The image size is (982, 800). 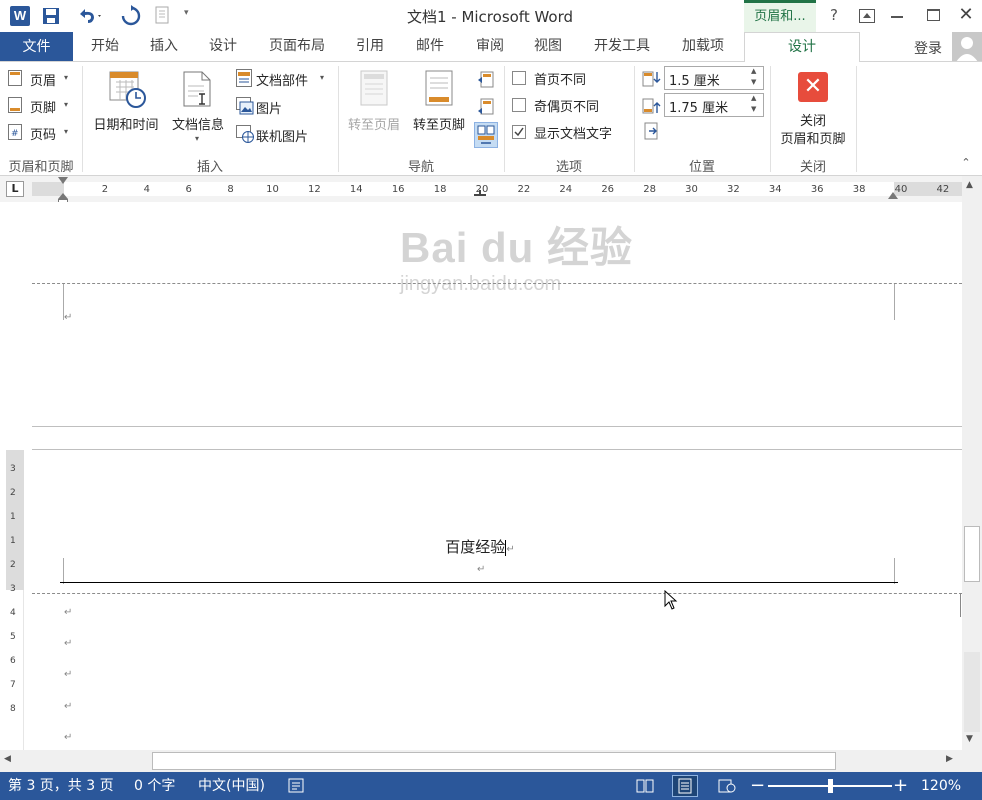 I want to click on watermark-logo: Bai du 经验 jingyan.baidu.com, so click(x=516, y=259).